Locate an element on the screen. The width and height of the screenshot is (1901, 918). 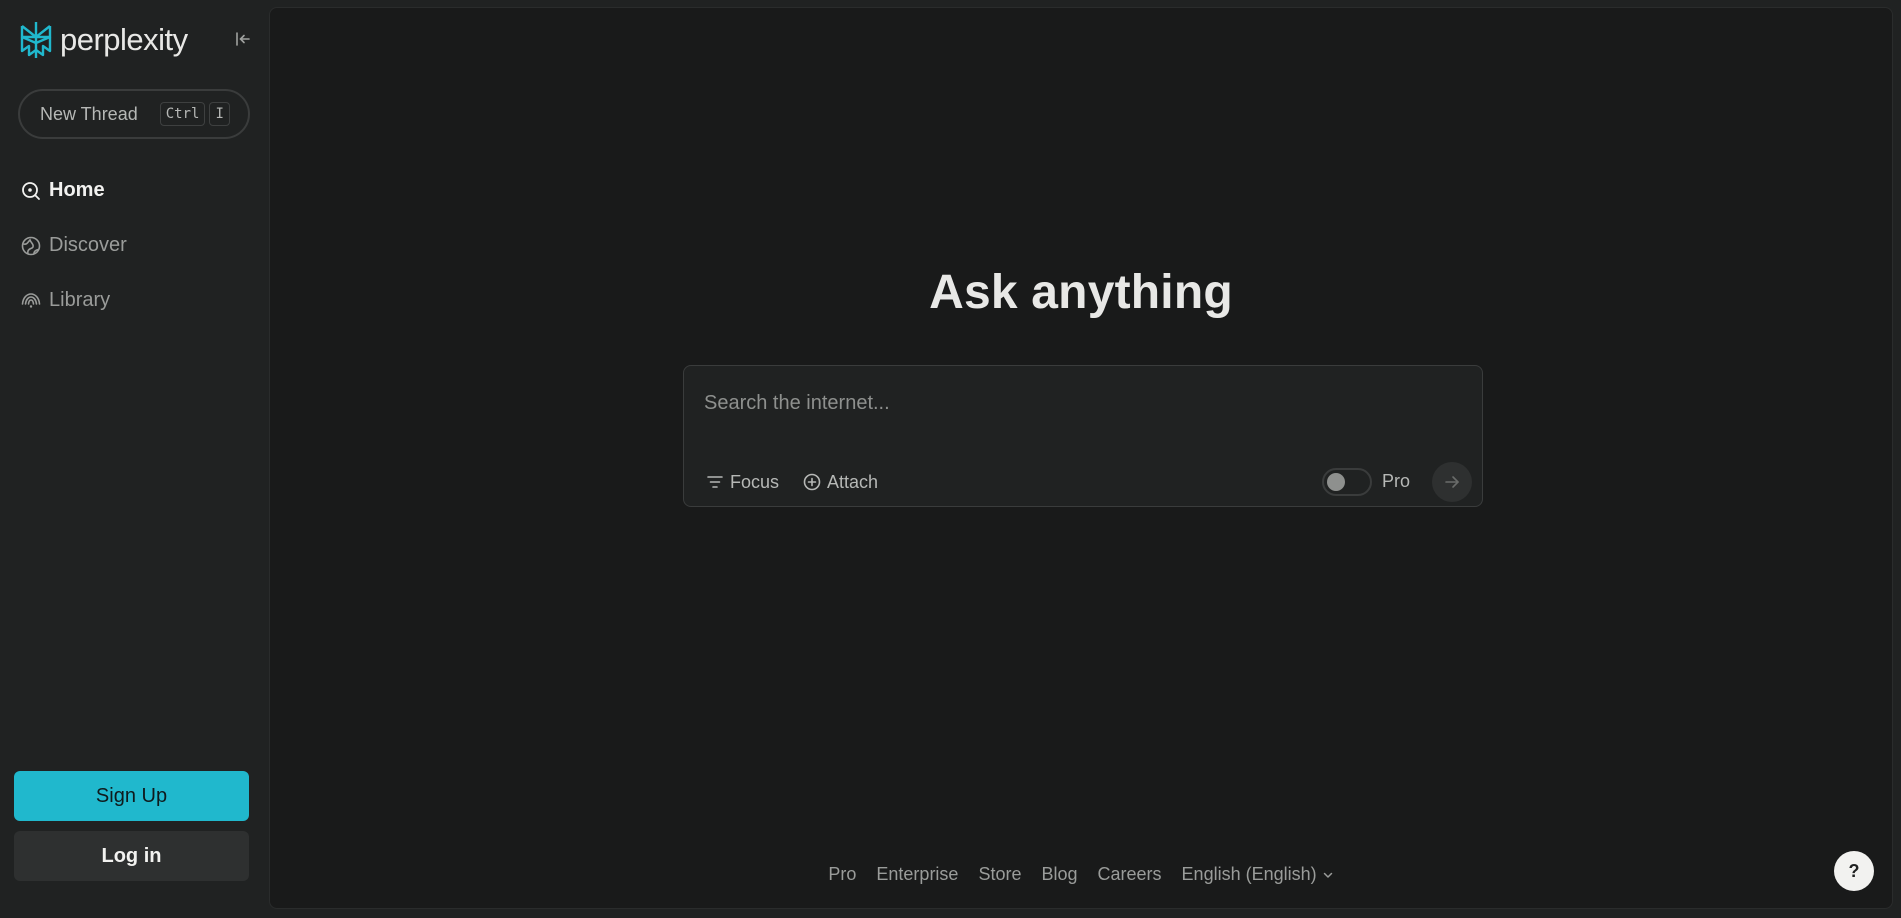
attach-label: Attach is located at coordinates (853, 481).